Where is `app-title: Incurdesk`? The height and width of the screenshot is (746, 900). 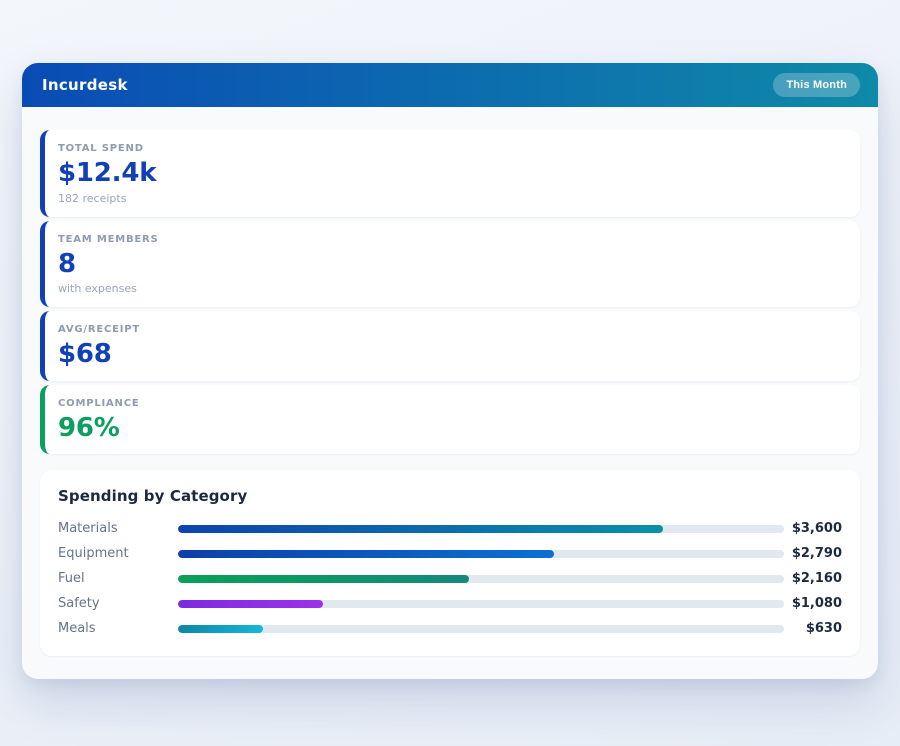 app-title: Incurdesk is located at coordinates (85, 85).